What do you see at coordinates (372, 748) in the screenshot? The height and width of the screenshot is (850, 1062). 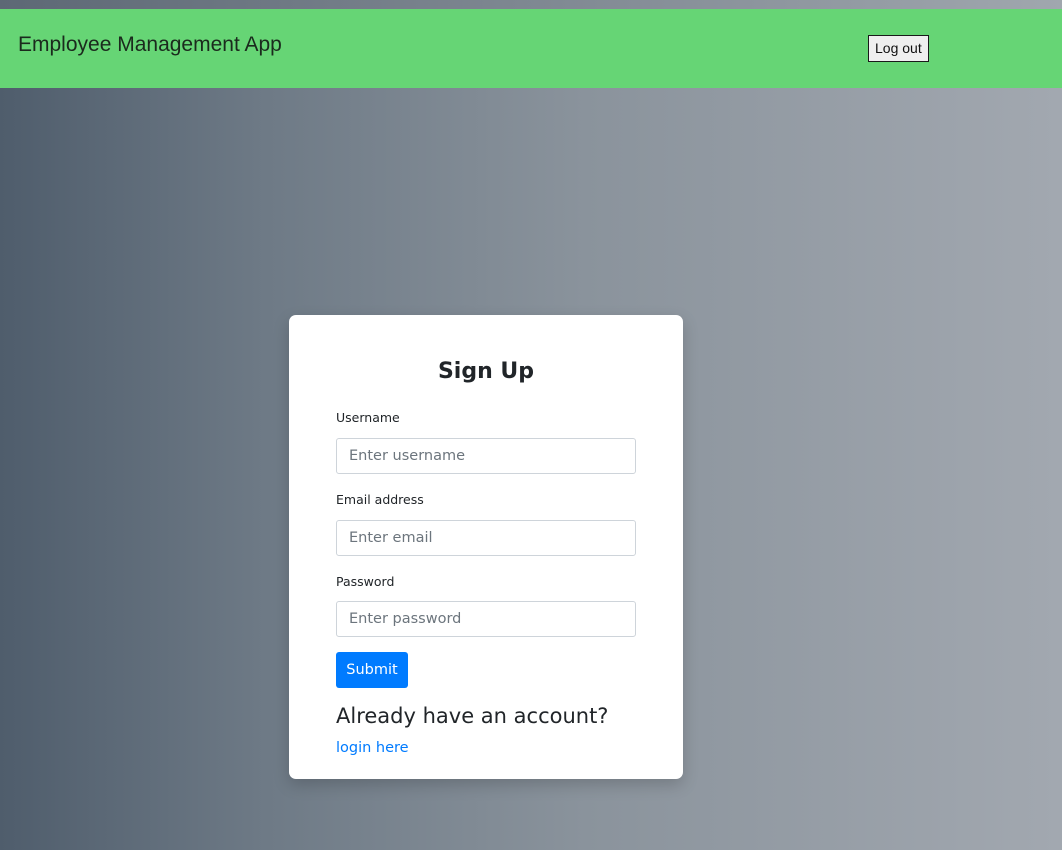 I see `login-link: login here` at bounding box center [372, 748].